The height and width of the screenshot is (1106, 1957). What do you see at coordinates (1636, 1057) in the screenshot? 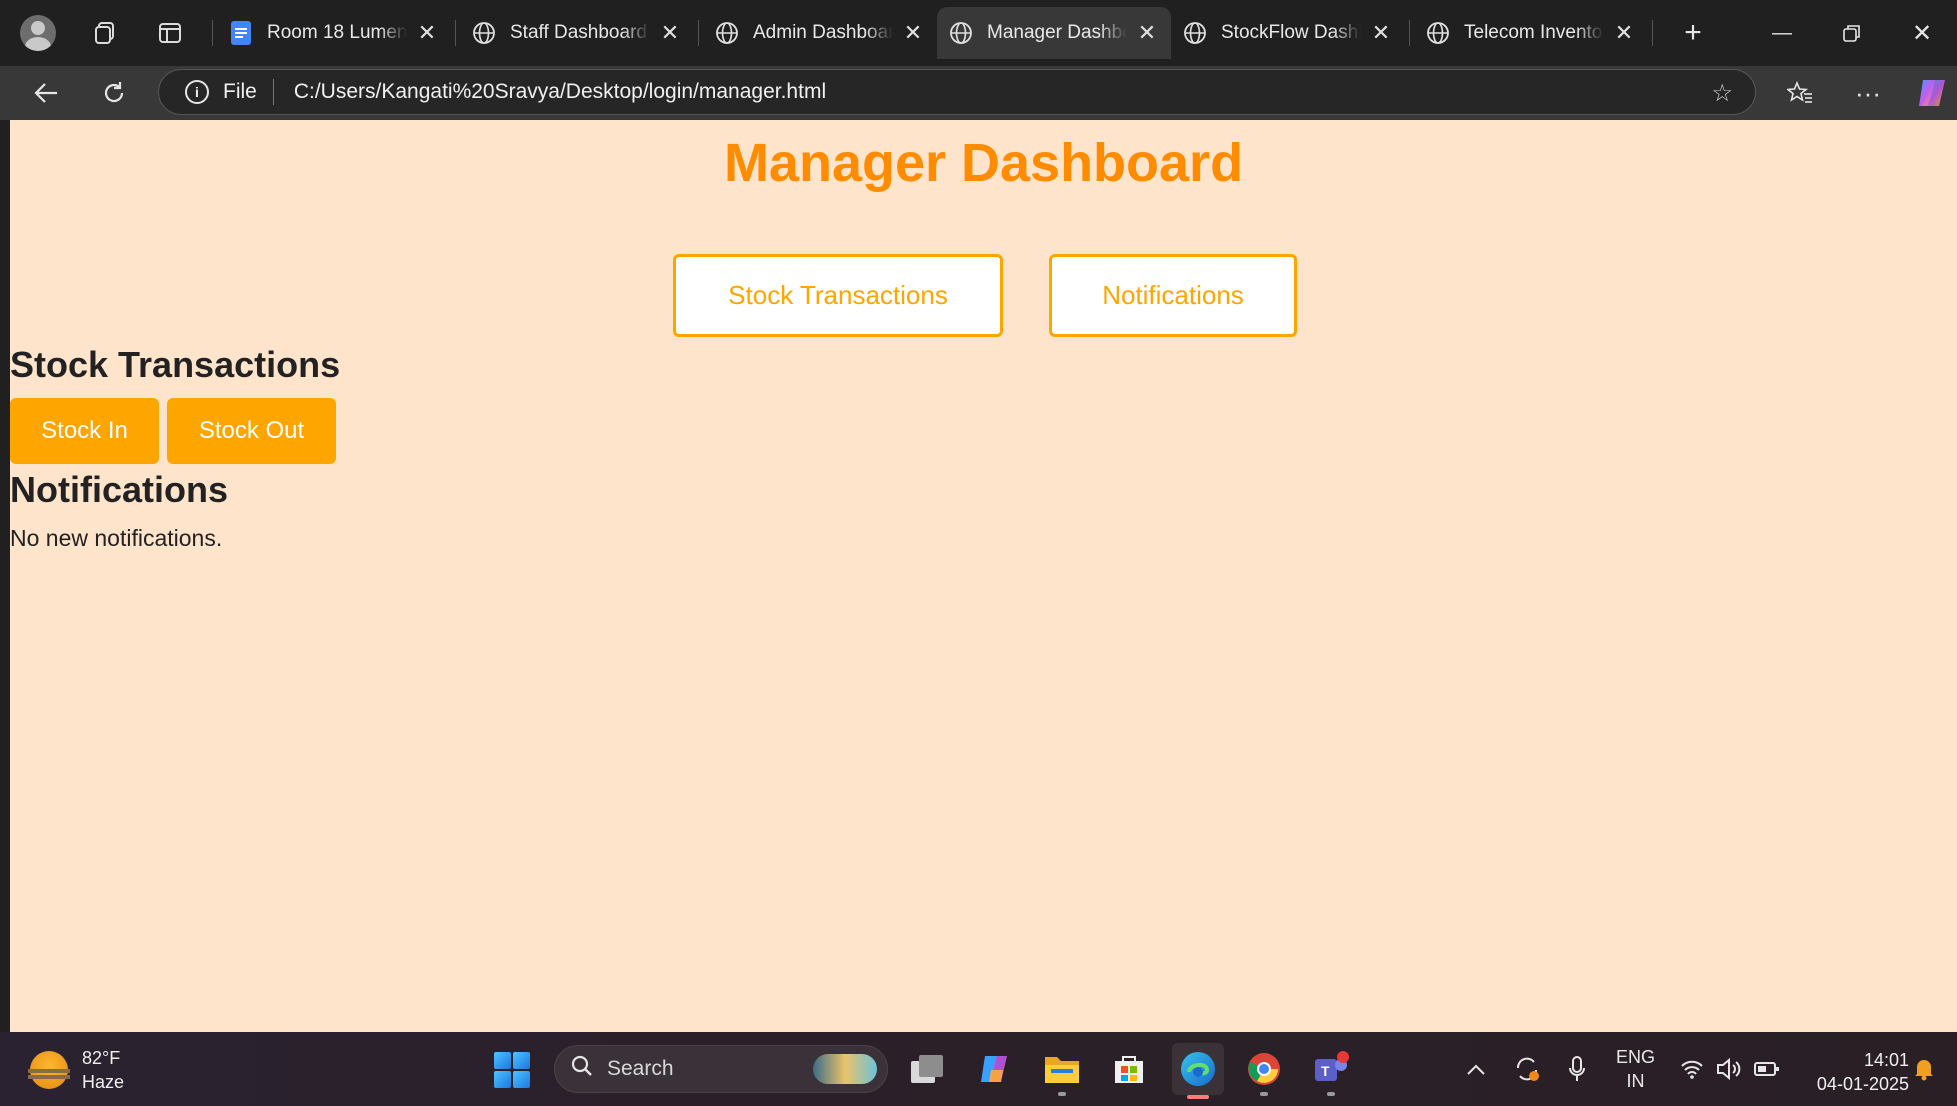
I see `language-code: ENG` at bounding box center [1636, 1057].